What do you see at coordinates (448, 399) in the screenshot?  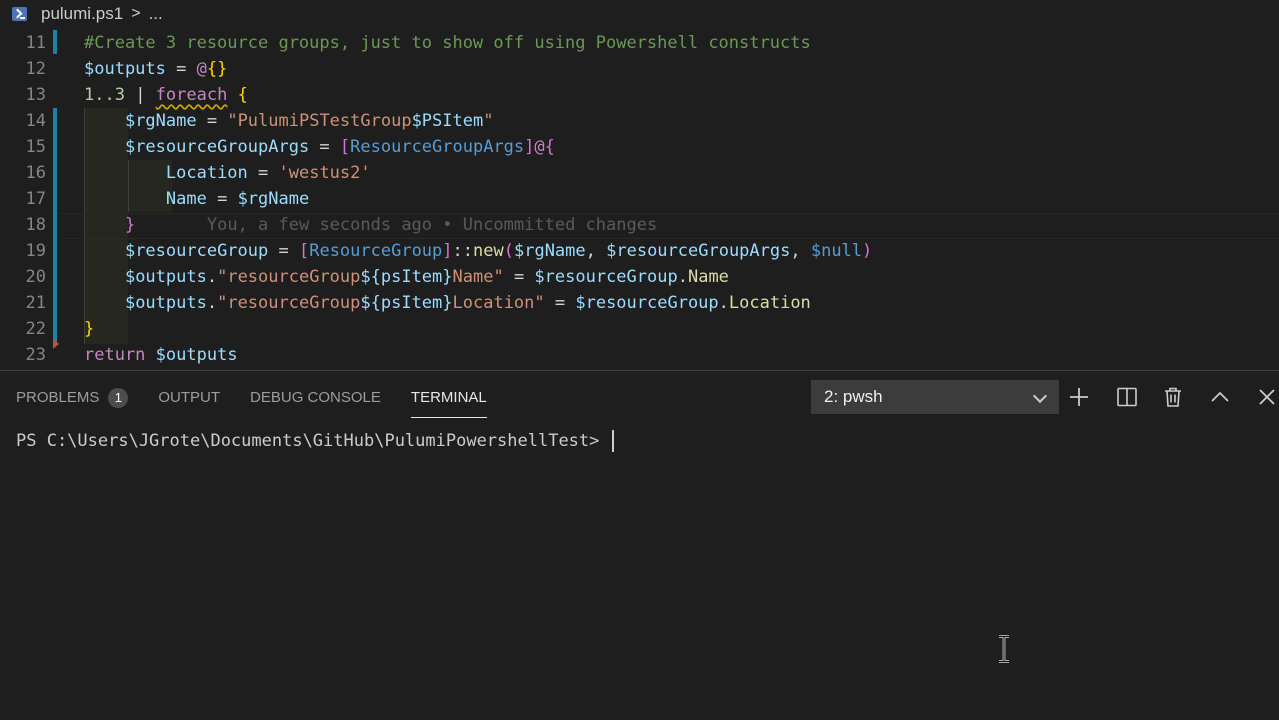 I see `tab-terminal: TERMINAL` at bounding box center [448, 399].